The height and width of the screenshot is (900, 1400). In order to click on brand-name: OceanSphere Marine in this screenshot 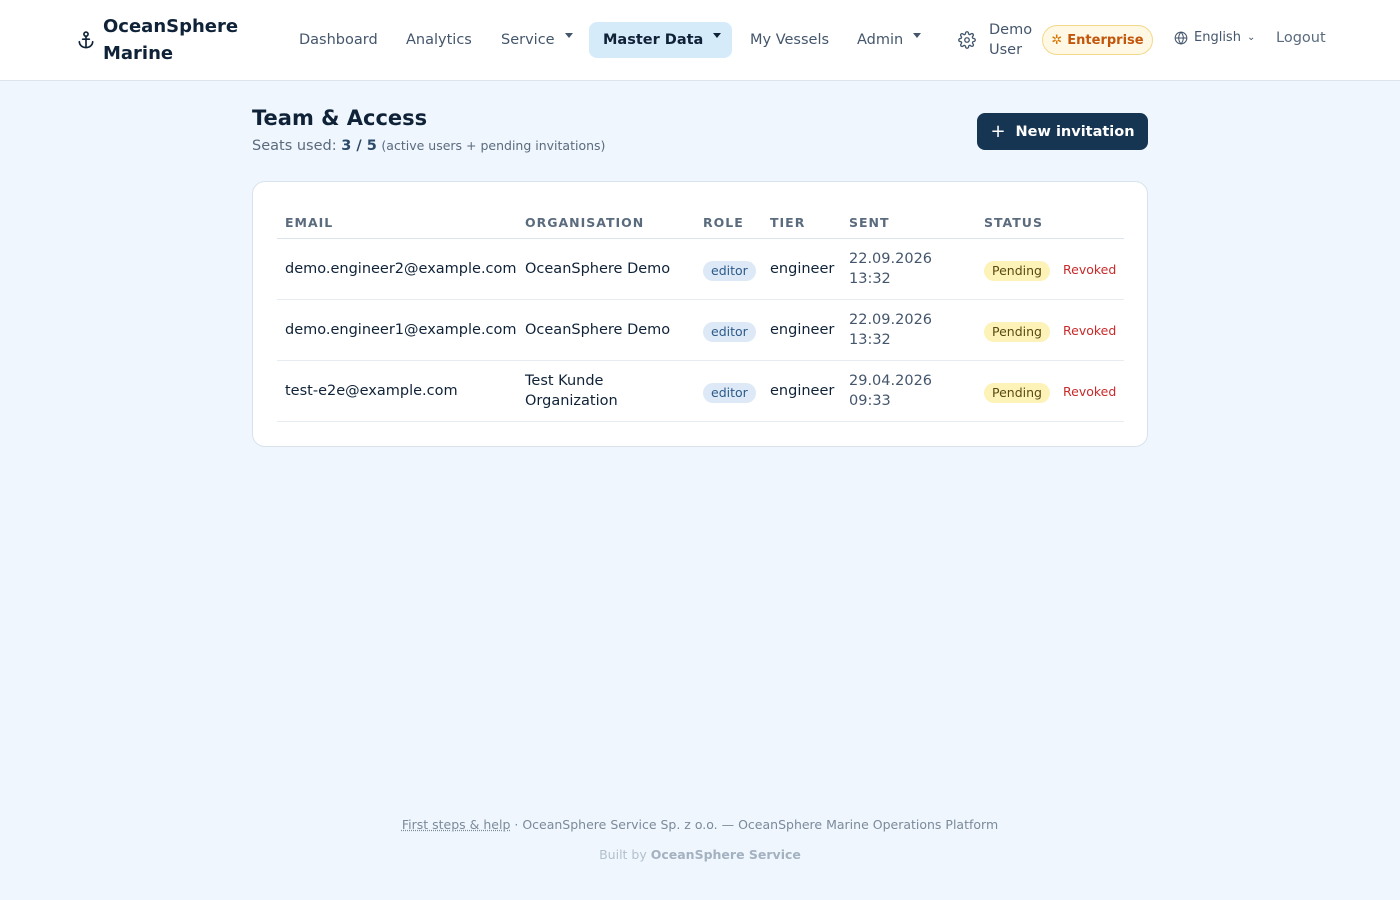, I will do `click(171, 40)`.